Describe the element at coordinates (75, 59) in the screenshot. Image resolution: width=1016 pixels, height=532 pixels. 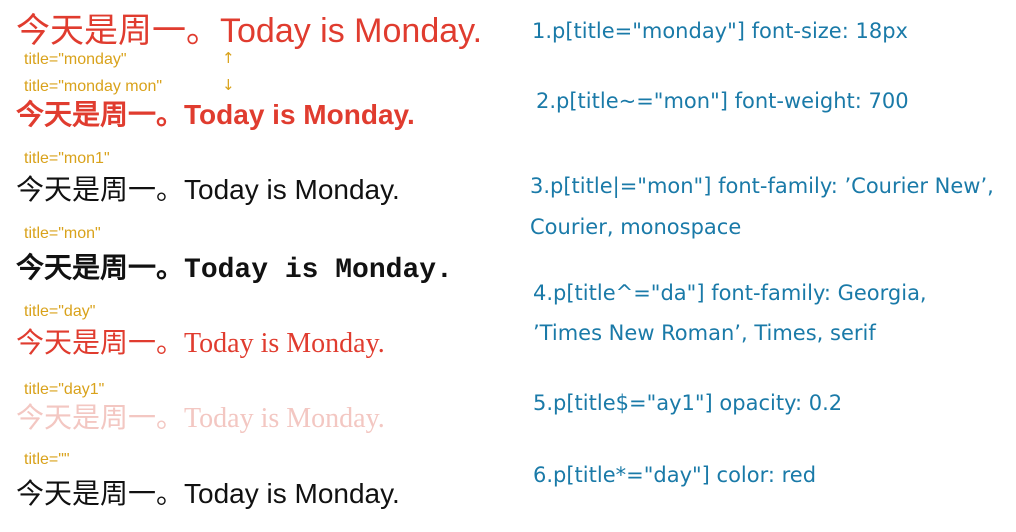
I see `title-tag-monday: title="monday"` at that location.